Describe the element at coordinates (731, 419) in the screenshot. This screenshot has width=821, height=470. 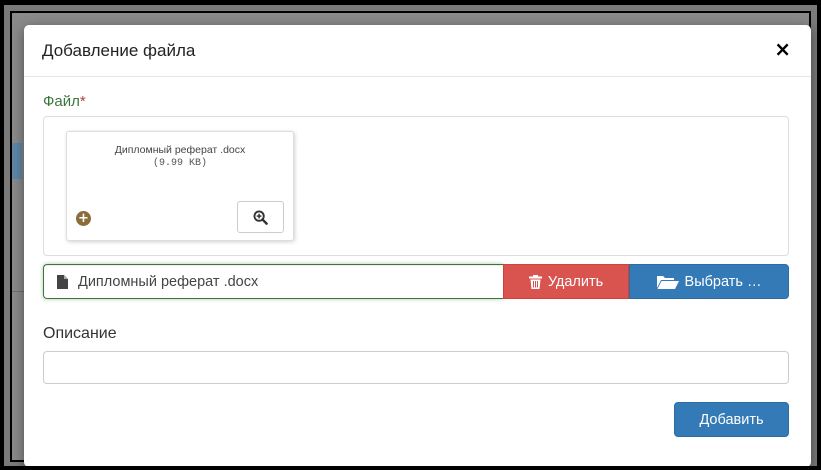
I see `add-button: Добавить` at that location.